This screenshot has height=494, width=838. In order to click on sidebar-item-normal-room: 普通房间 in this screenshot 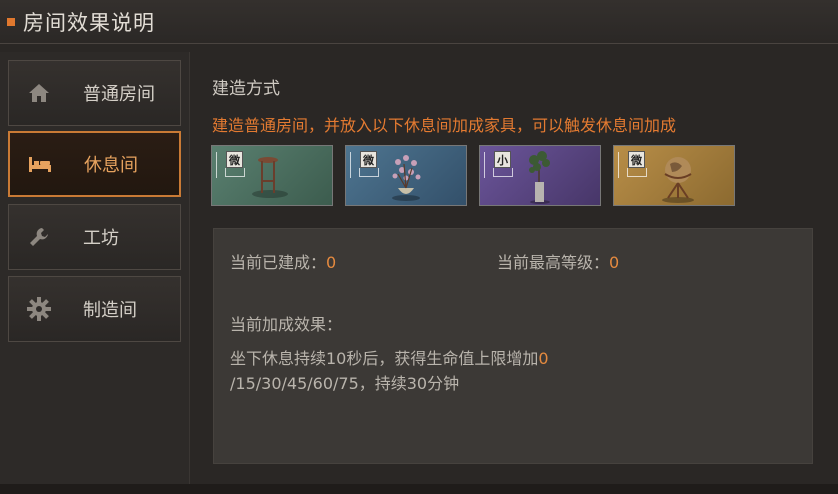, I will do `click(94, 93)`.